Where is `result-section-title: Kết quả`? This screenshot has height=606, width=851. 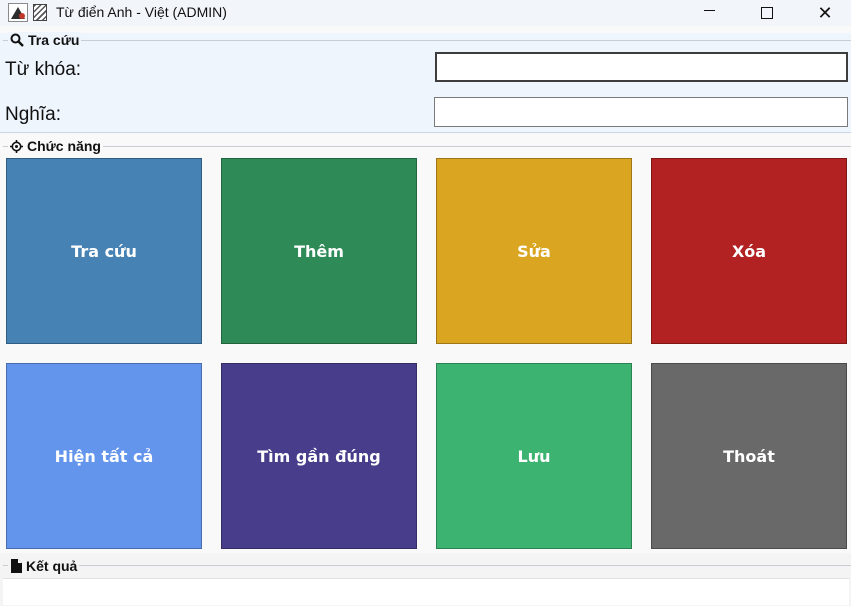
result-section-title: Kết quả is located at coordinates (44, 566).